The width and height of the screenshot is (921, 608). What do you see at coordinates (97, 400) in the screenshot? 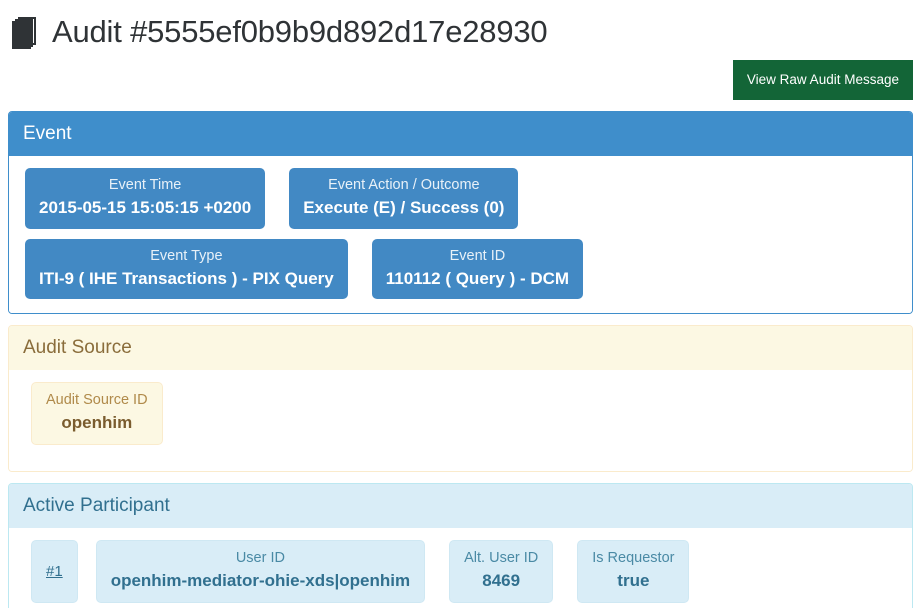
I see `field-label: Audit Source ID` at bounding box center [97, 400].